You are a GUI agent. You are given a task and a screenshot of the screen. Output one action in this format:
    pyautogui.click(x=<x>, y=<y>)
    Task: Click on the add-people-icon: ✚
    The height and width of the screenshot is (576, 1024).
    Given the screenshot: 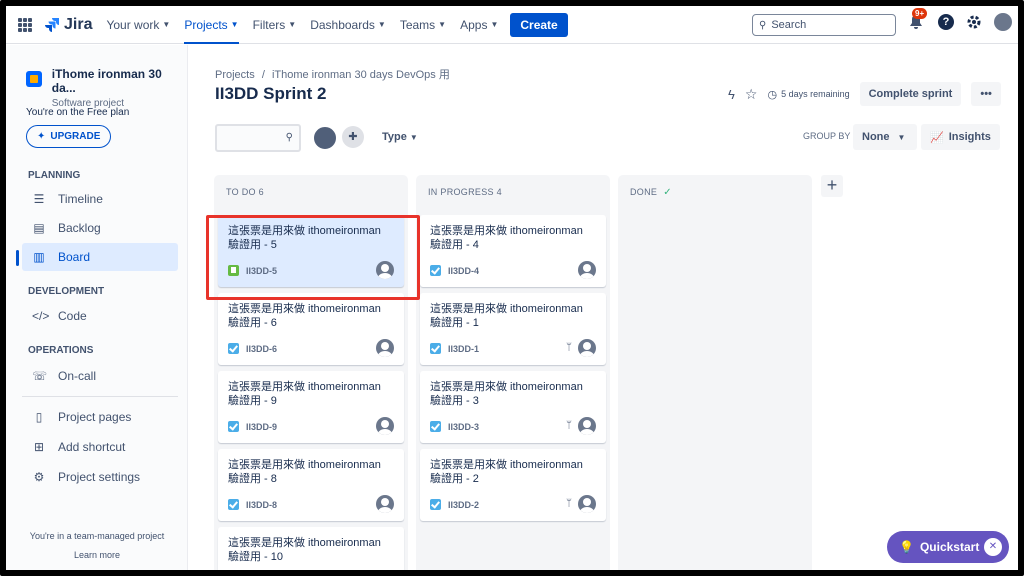 What is the action you would take?
    pyautogui.click(x=353, y=137)
    